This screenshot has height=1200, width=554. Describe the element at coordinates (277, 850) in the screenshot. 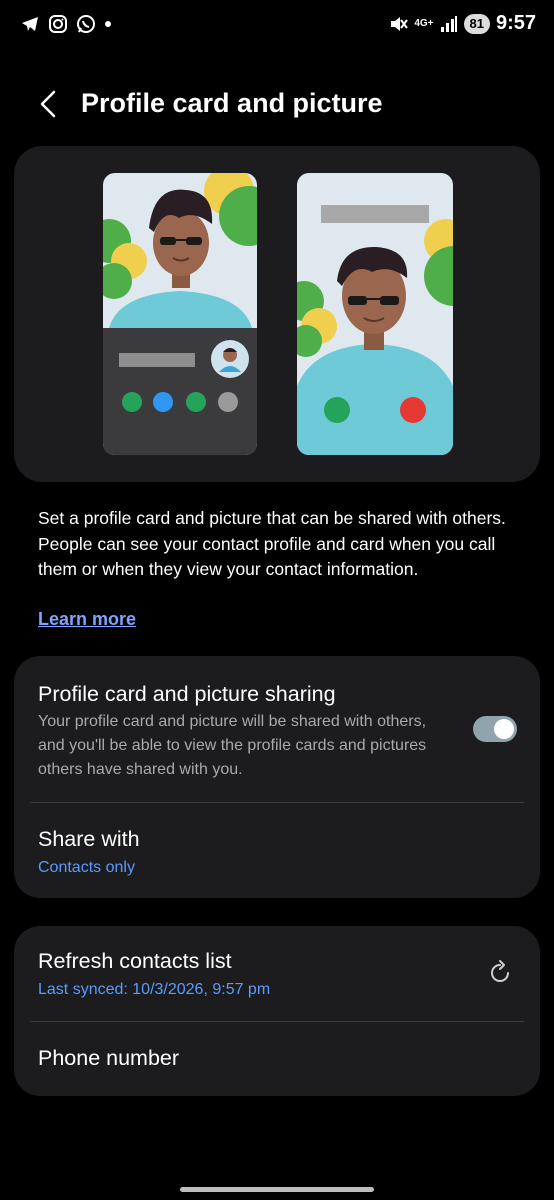

I see `share-with-row: Share with Contacts only` at that location.